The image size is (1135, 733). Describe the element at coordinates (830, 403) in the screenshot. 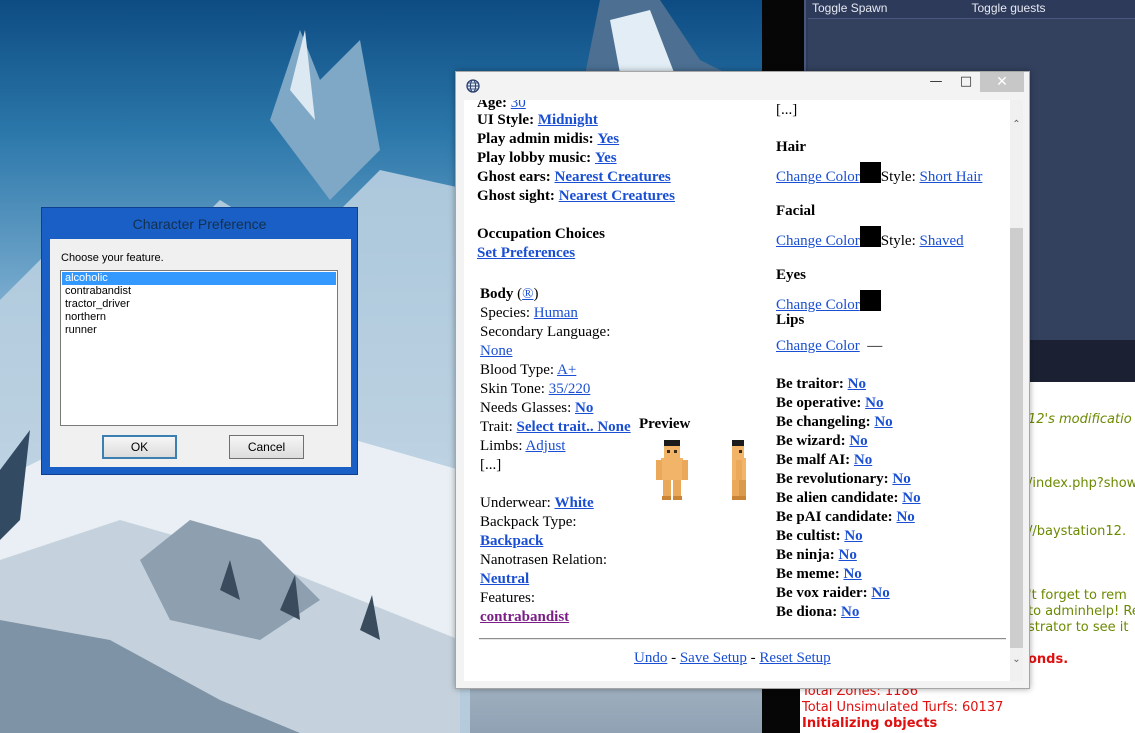

I see `role-row: Be operative: No` at that location.